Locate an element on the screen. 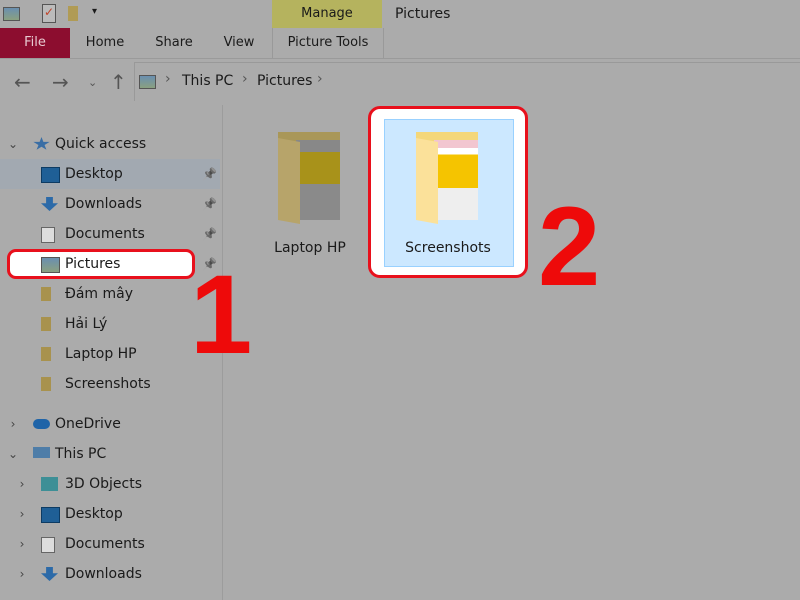 The height and width of the screenshot is (600, 800). sidebar-item: Screenshots is located at coordinates (110, 384).